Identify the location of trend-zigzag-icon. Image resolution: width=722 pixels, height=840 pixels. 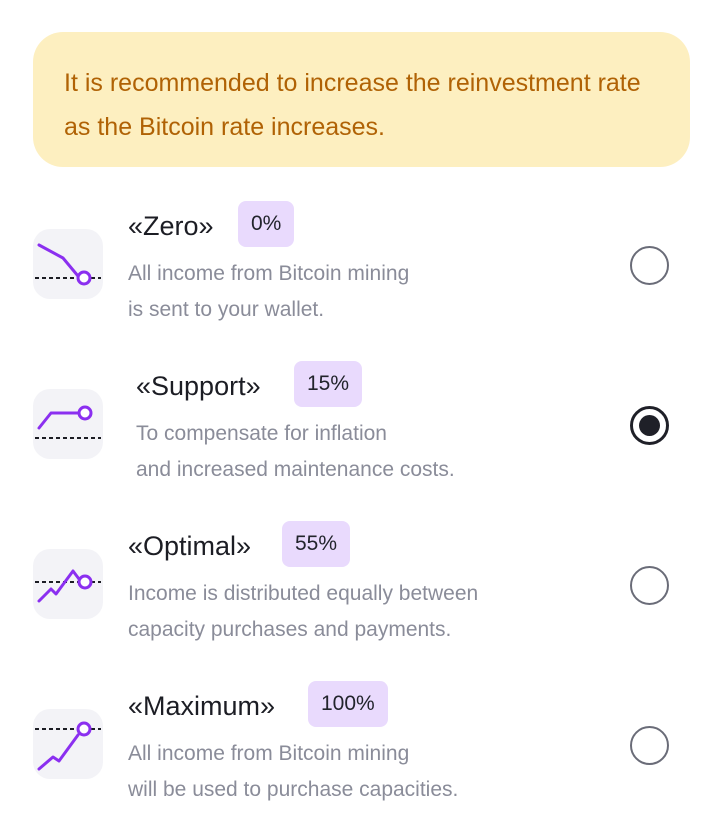
(68, 586).